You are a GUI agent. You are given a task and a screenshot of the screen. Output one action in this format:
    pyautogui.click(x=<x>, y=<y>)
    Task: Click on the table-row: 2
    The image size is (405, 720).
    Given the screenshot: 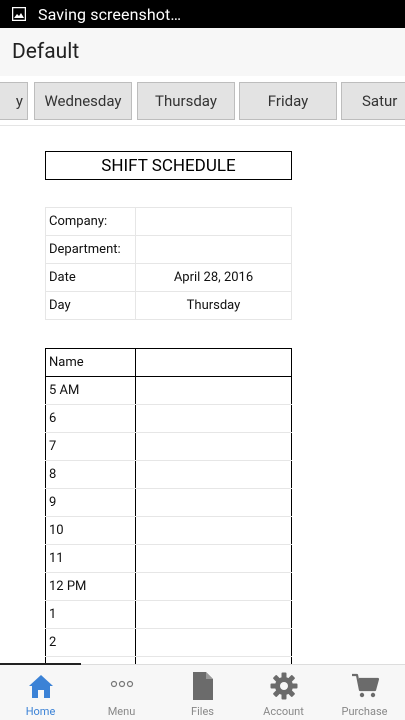 What is the action you would take?
    pyautogui.click(x=168, y=642)
    